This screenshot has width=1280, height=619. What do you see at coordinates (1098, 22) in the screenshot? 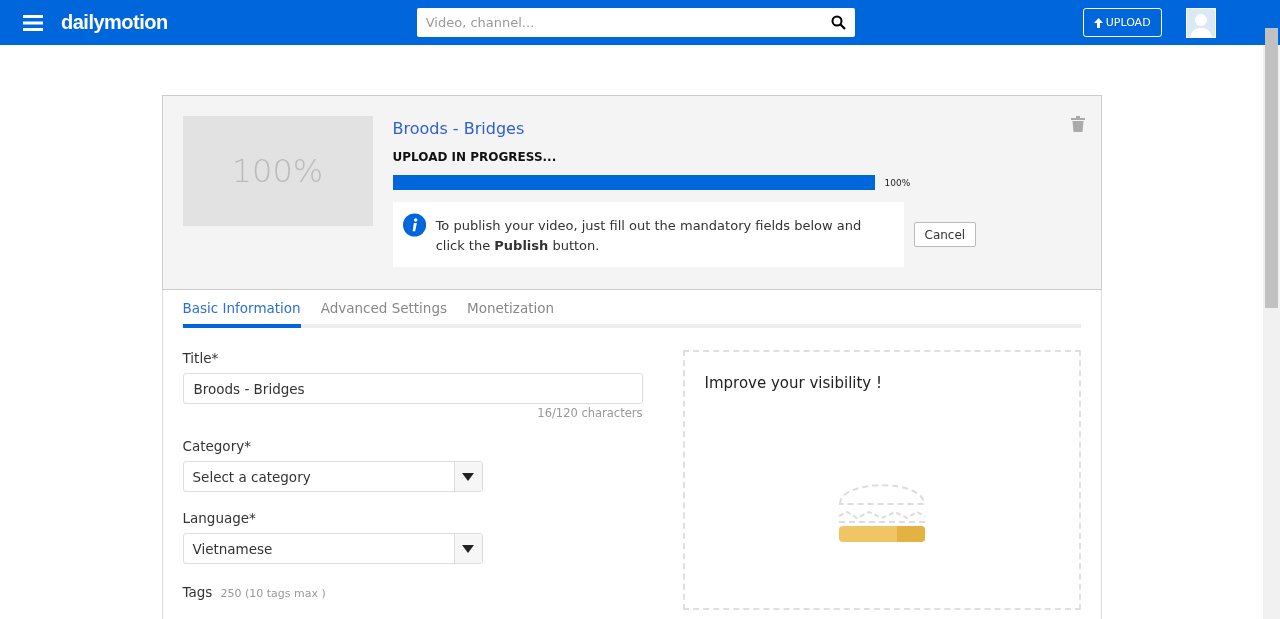
I see `arrow-up-icon` at bounding box center [1098, 22].